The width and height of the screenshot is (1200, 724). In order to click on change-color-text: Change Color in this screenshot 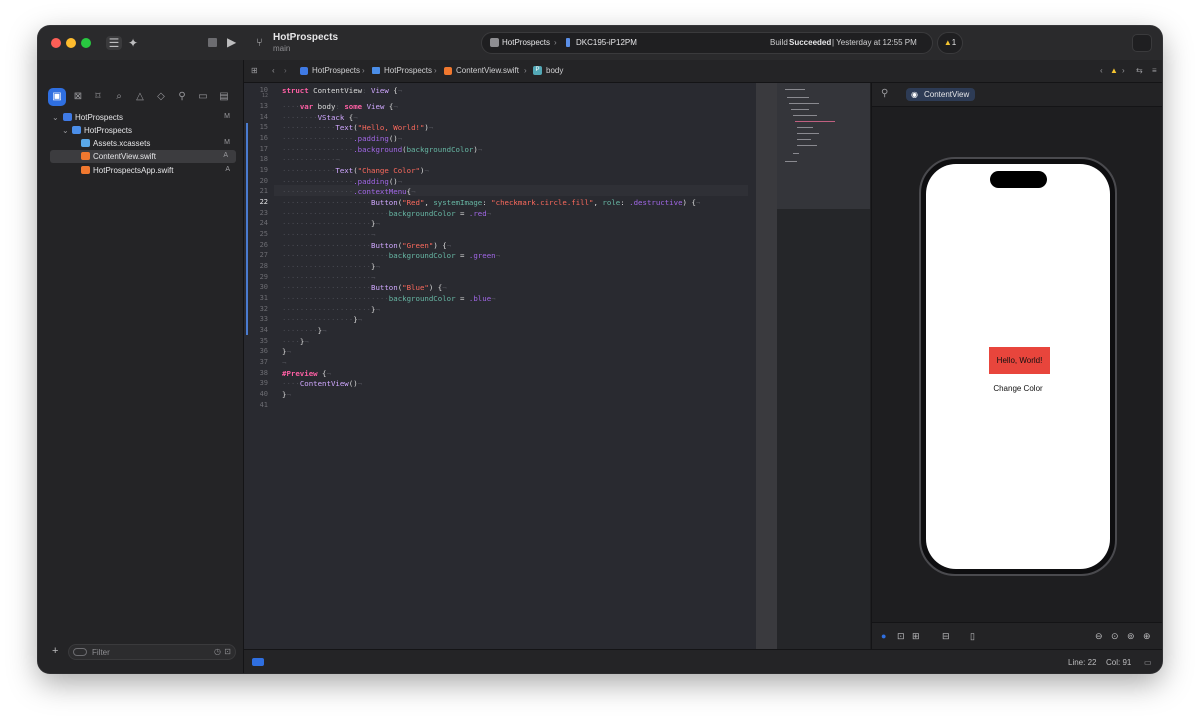, I will do `click(1018, 388)`.